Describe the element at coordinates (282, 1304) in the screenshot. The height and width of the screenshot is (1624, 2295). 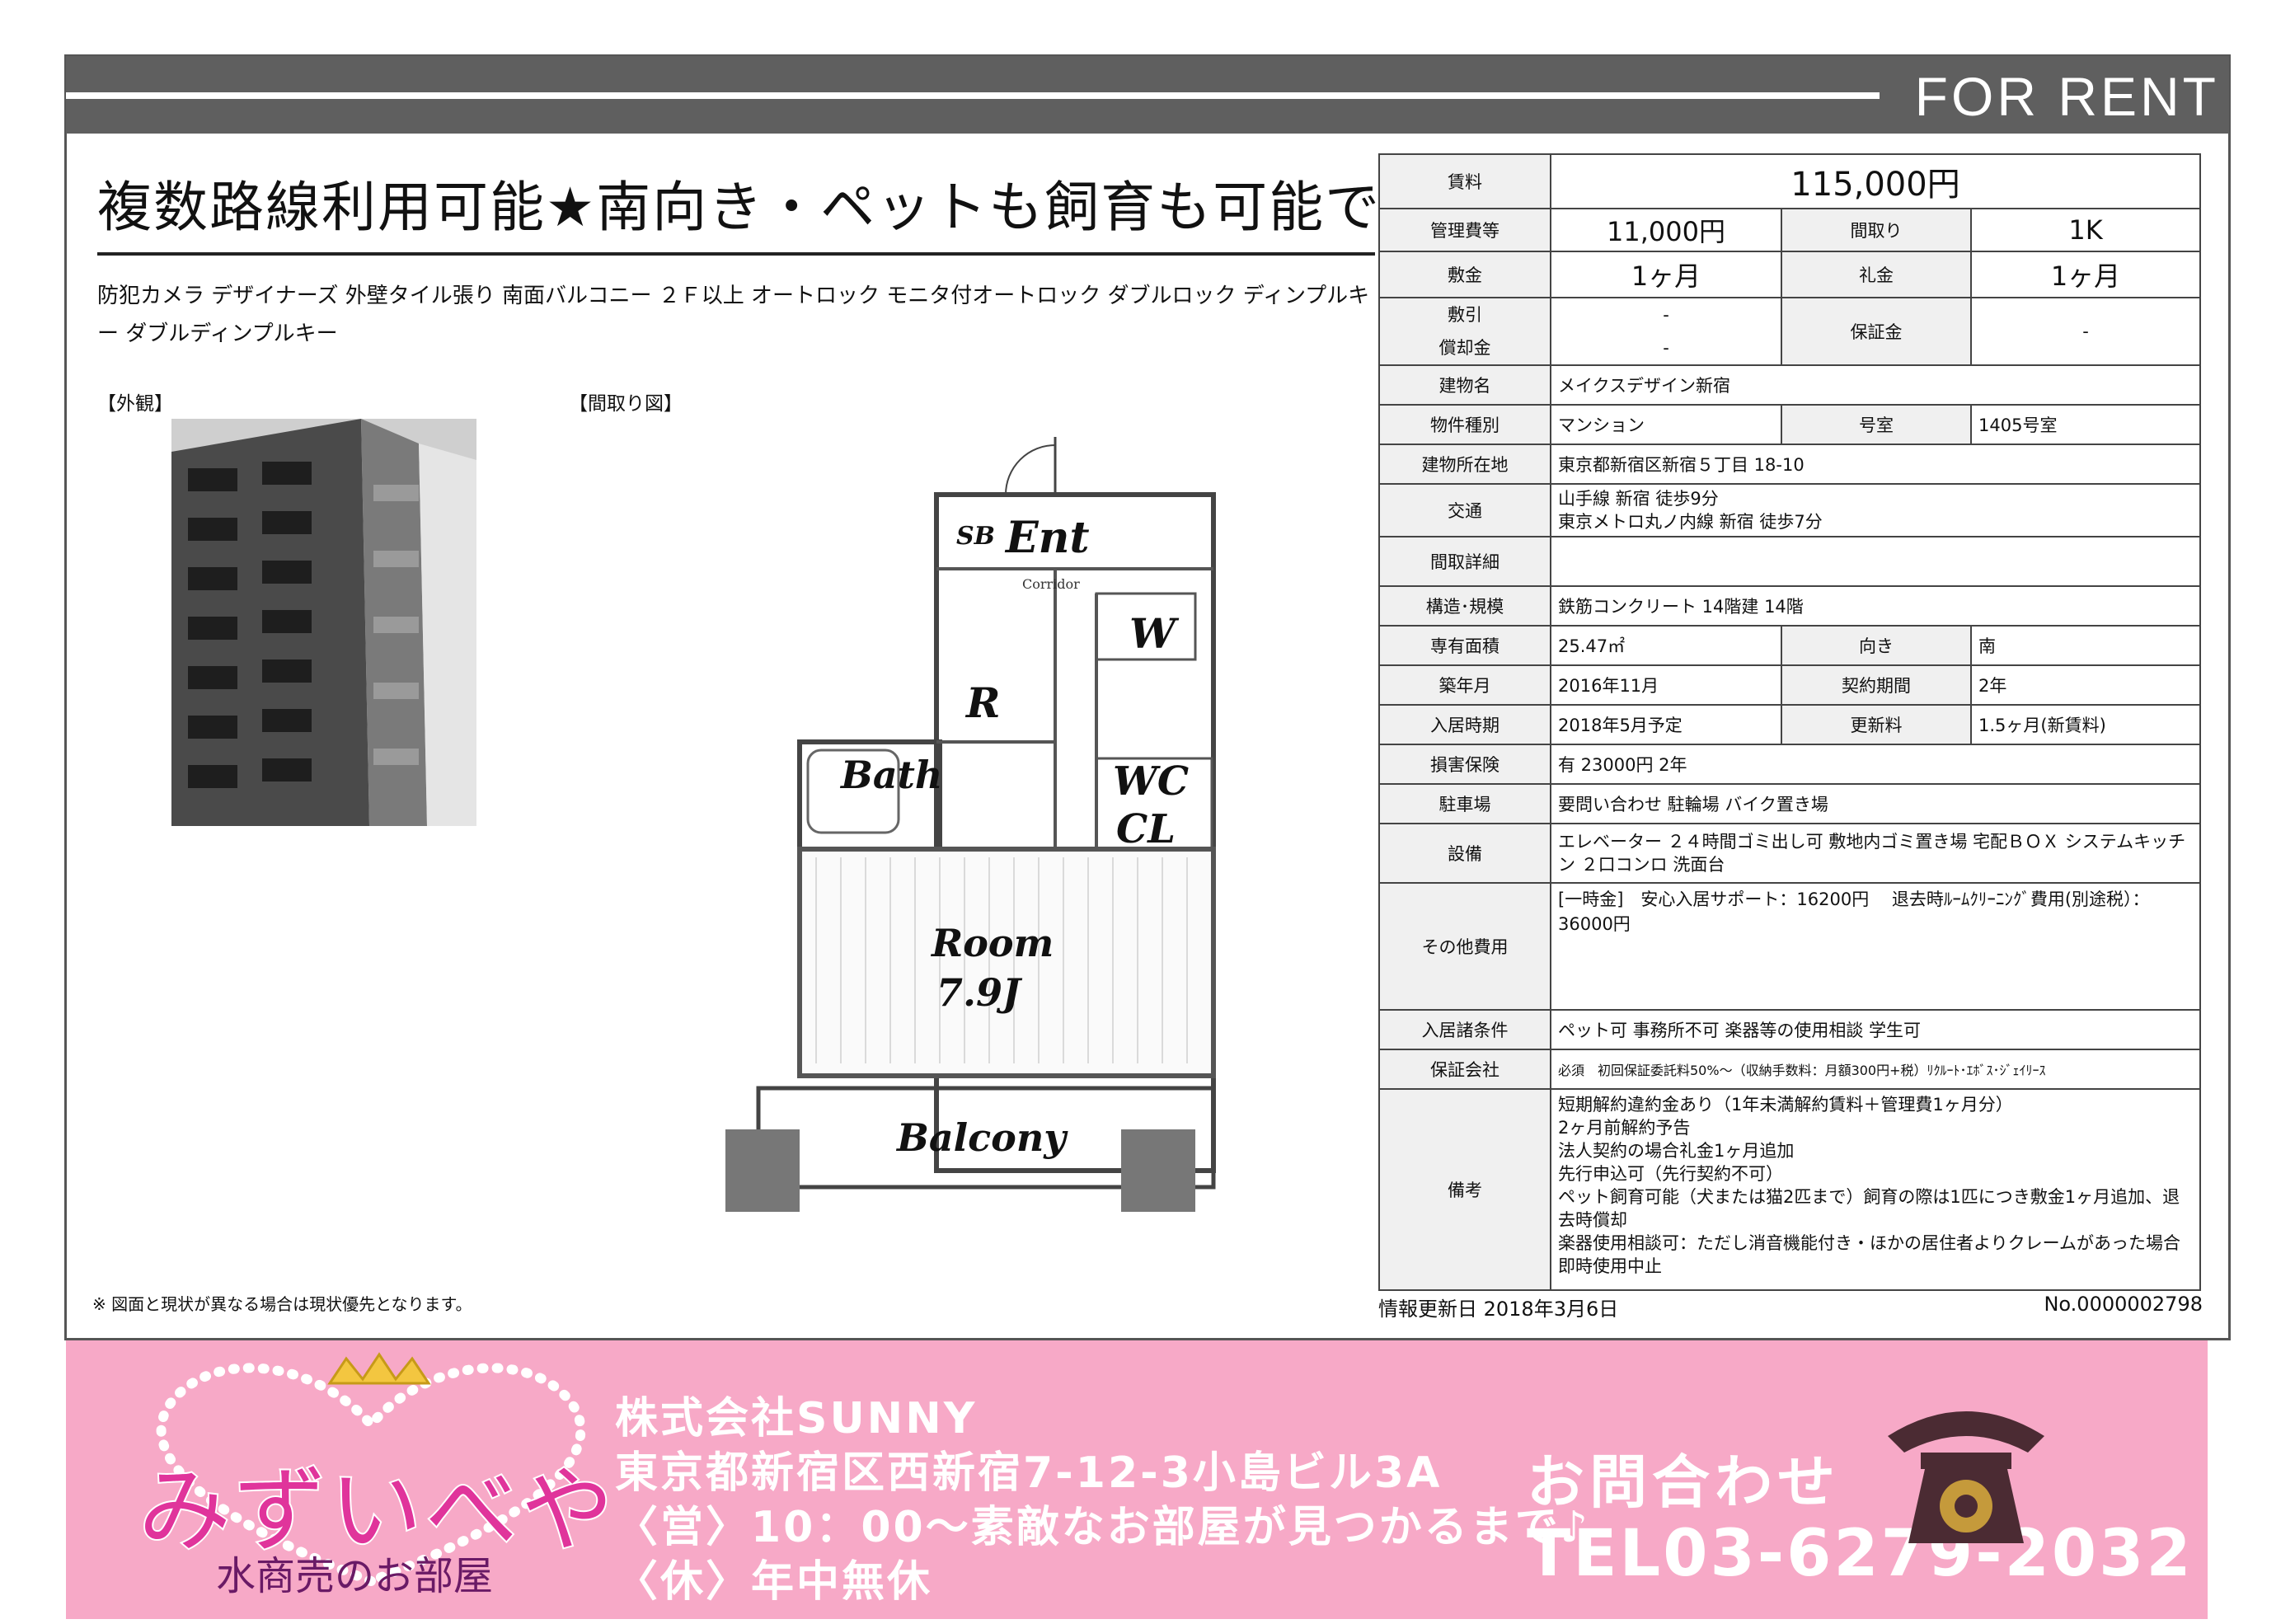
I see `plan-notice: ※ 図面と現状が異なる場合は現状優先となります。` at that location.